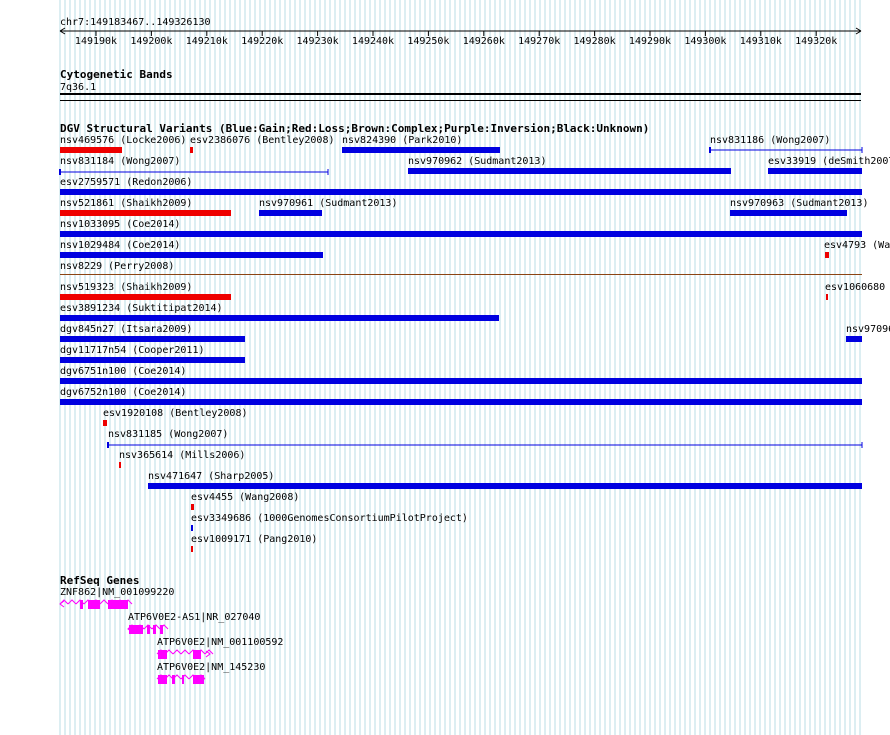 Image resolution: width=890 pixels, height=735 pixels. Describe the element at coordinates (484, 41) in the screenshot. I see `ruler-tick-label: 149260k` at that location.